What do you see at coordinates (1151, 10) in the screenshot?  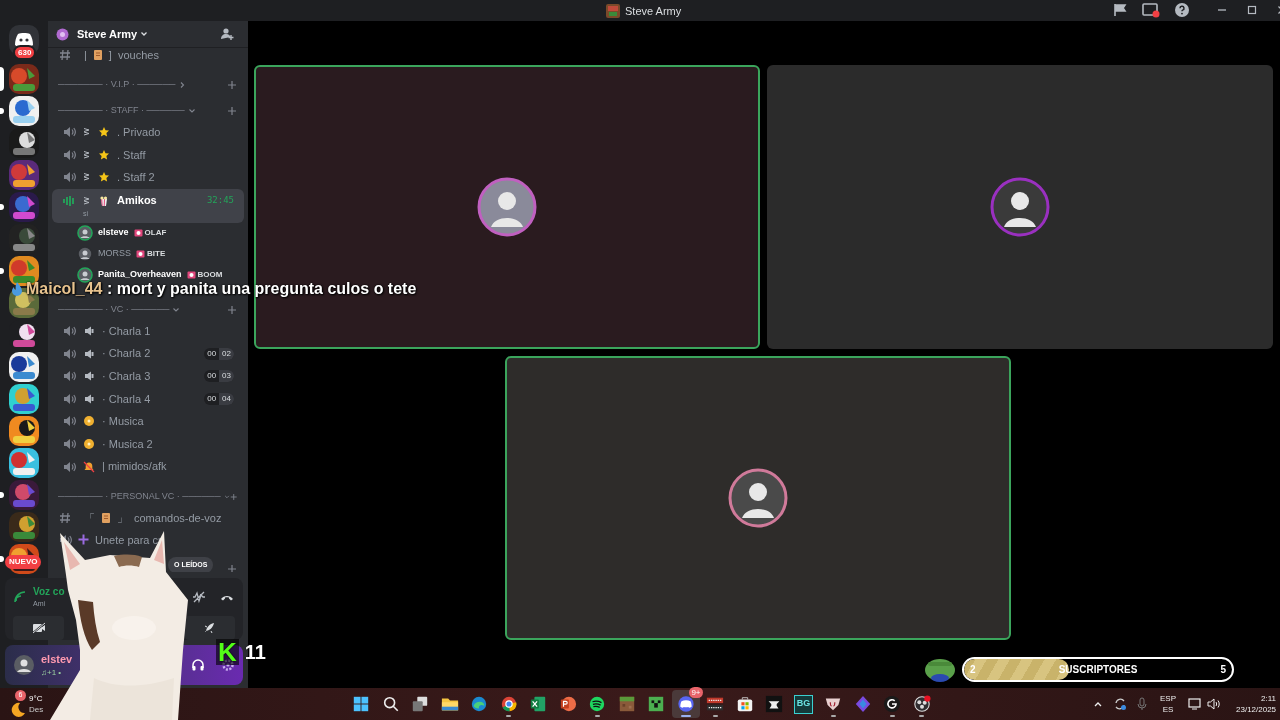 I see `window-alert-icon` at bounding box center [1151, 10].